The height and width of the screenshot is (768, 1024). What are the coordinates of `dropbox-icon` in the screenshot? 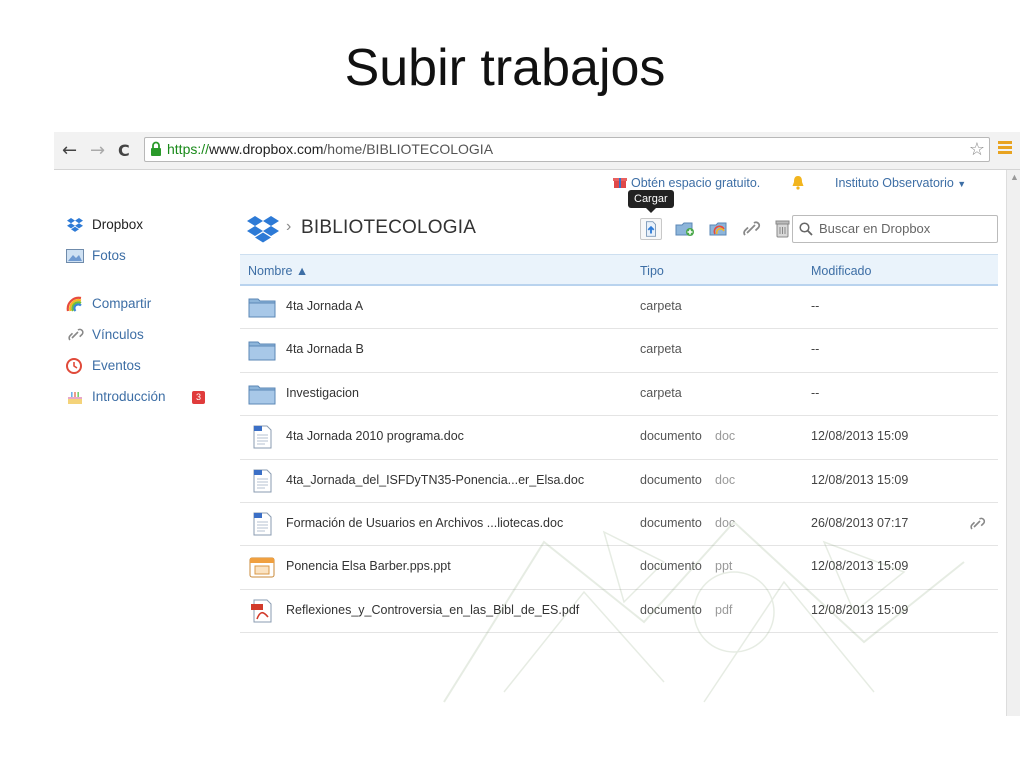 It's located at (75, 225).